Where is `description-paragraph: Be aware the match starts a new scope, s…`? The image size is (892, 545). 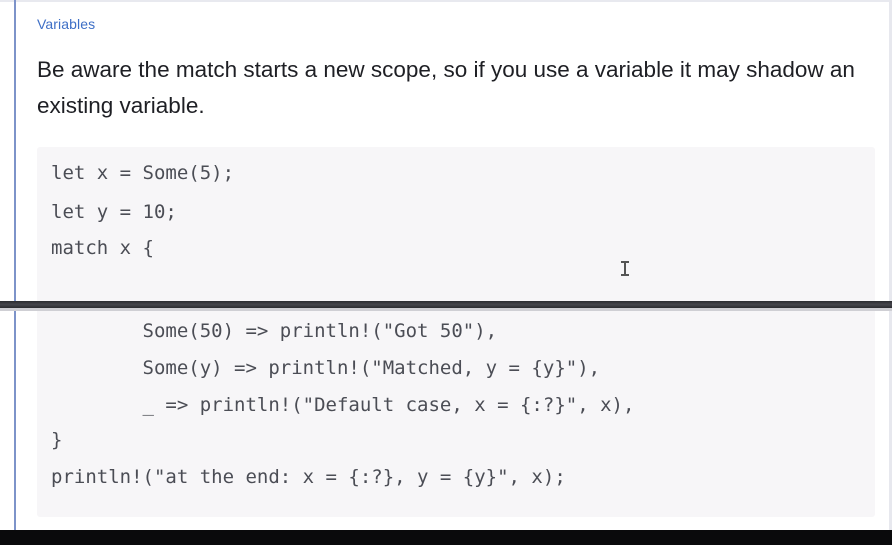 description-paragraph: Be aware the match starts a new scope, s… is located at coordinates (446, 87).